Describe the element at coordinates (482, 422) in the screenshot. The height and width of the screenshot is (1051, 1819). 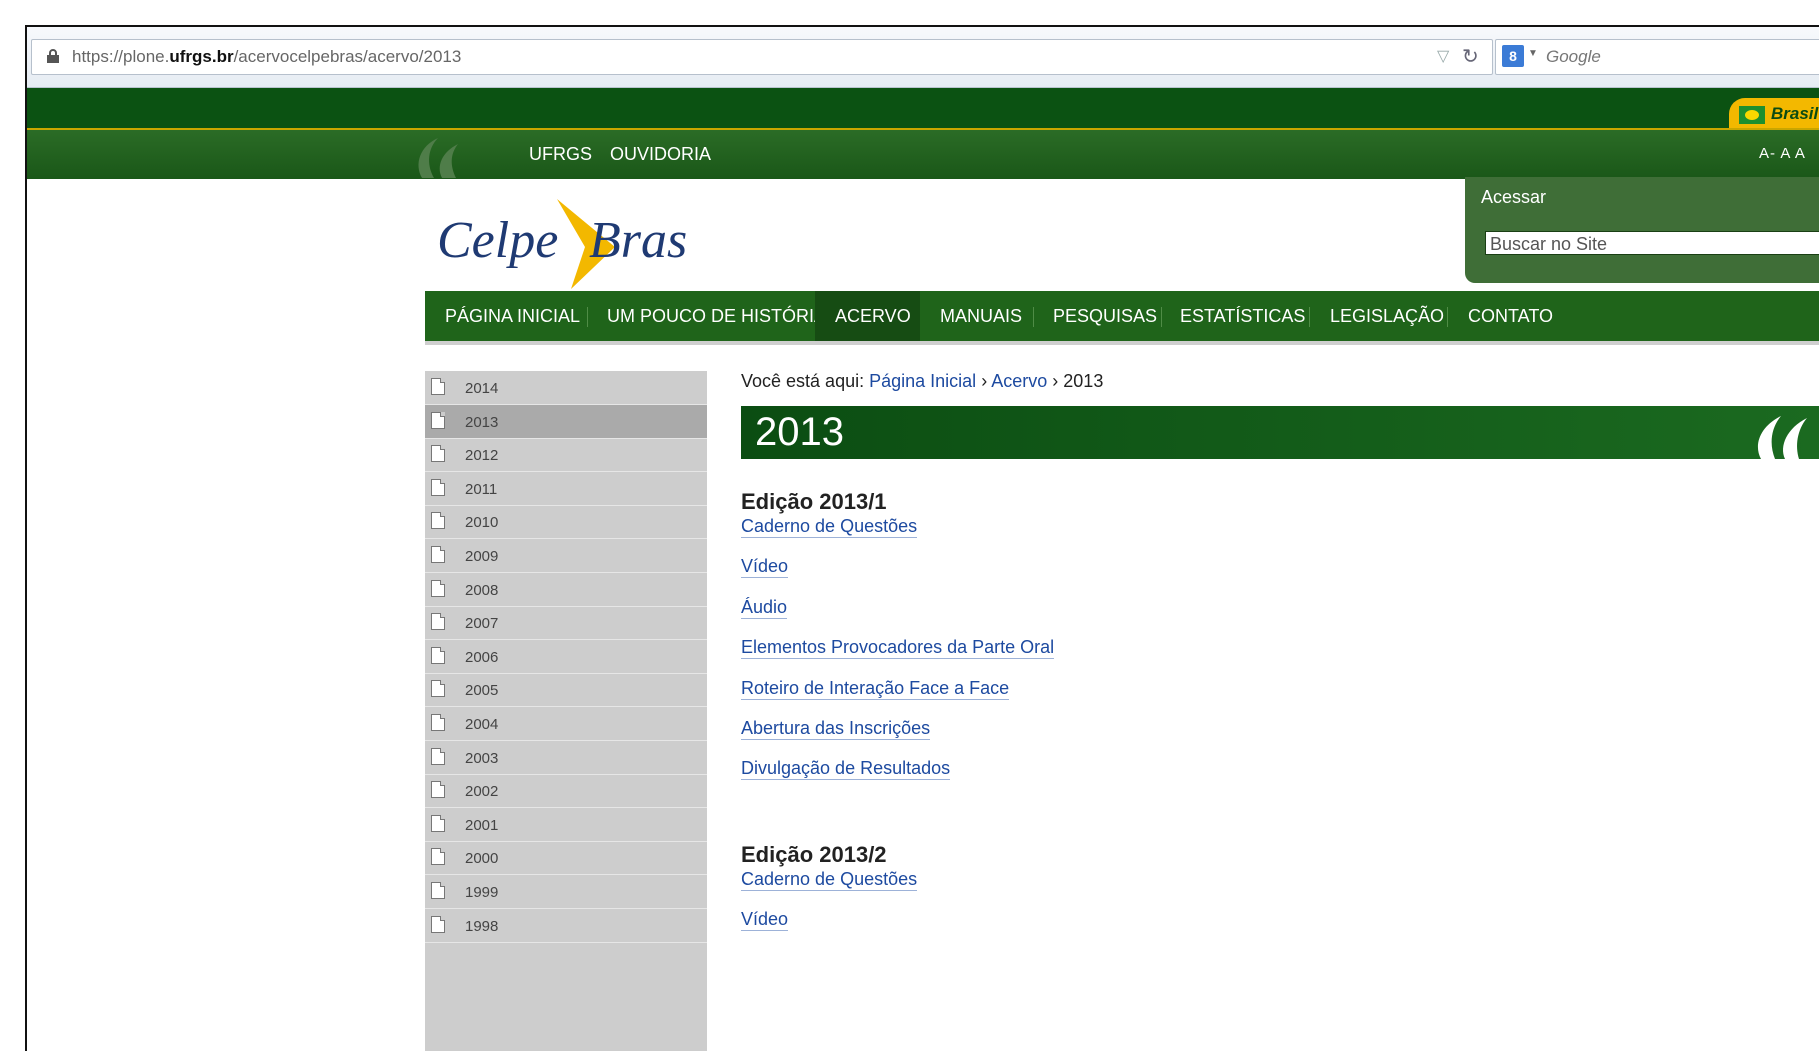
I see `sidebar-item-label: 2013` at that location.